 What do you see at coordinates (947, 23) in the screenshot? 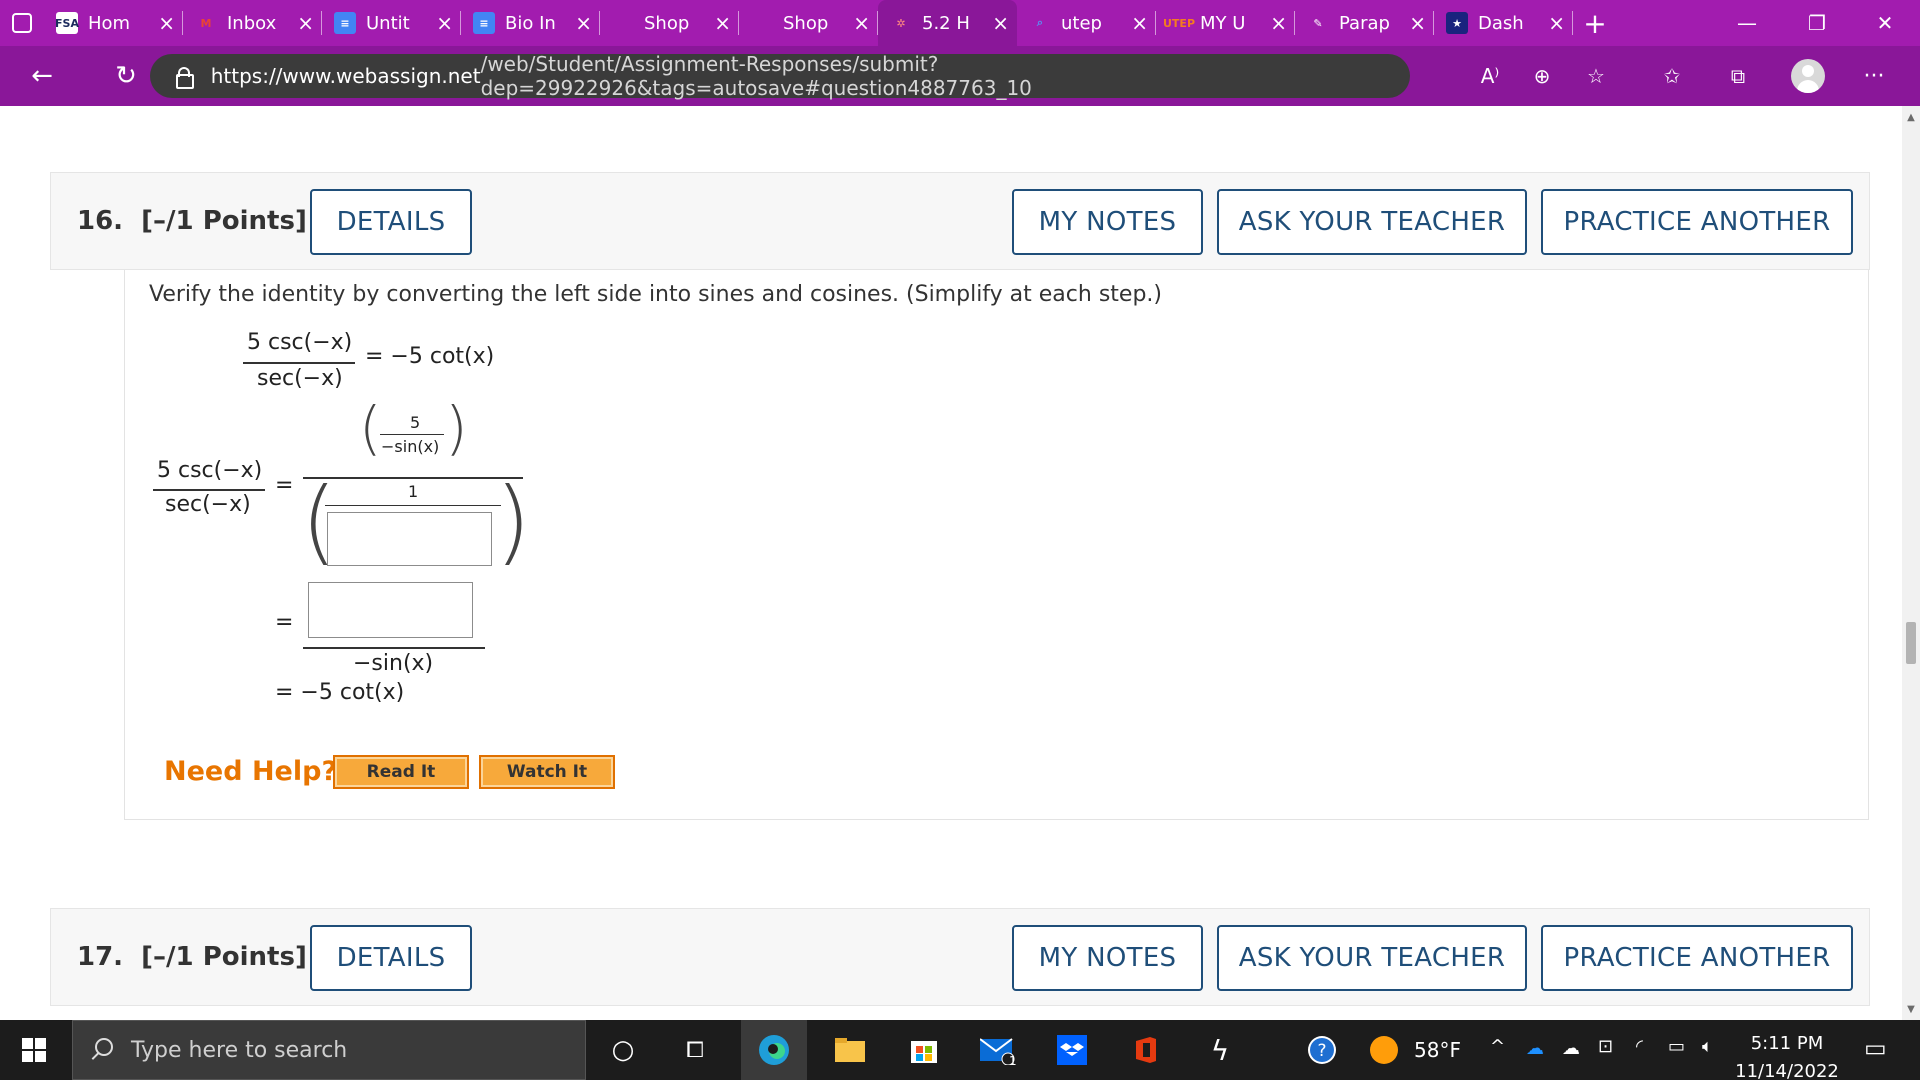
I see `browser-tab: ✲ 5.2 H ×` at bounding box center [947, 23].